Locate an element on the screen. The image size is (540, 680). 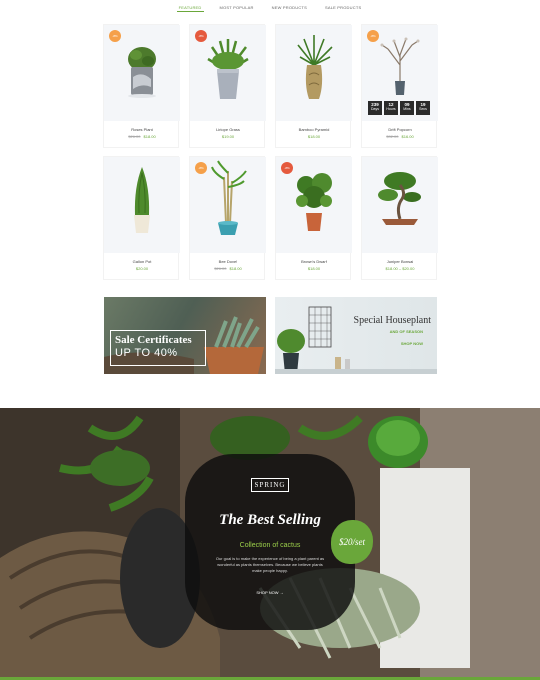
product-name: Brown's Dwarf is located at coordinates (314, 261).